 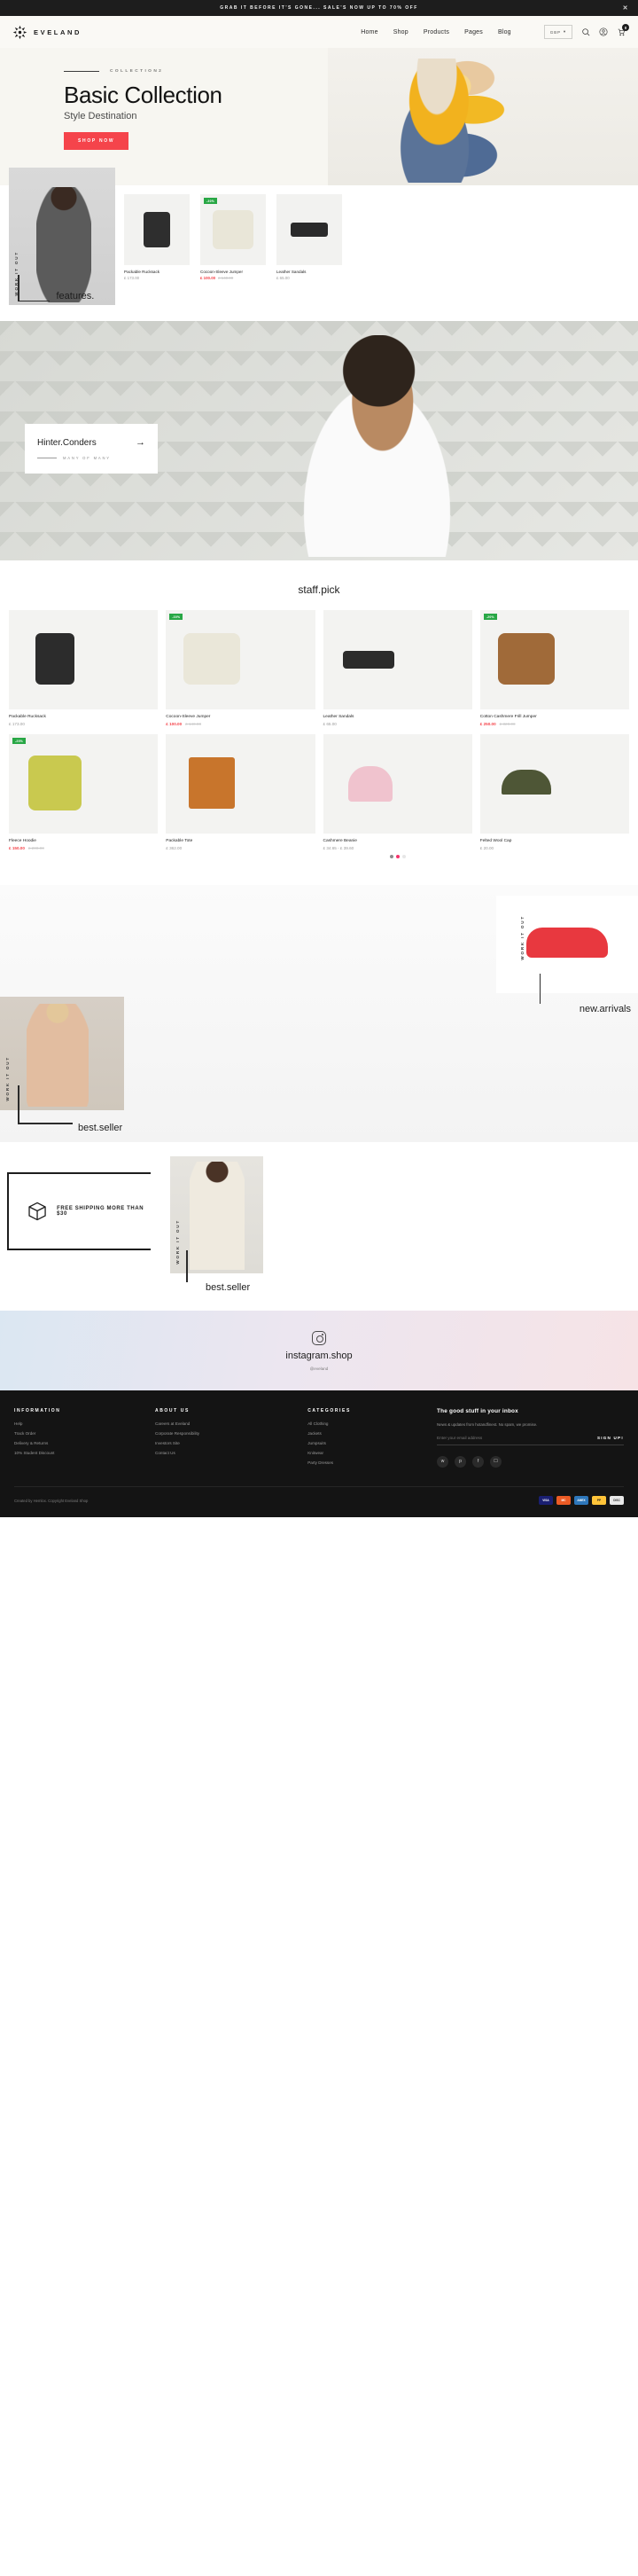 I want to click on banner-subtitle-group: MANY OF MANY, so click(x=91, y=458).